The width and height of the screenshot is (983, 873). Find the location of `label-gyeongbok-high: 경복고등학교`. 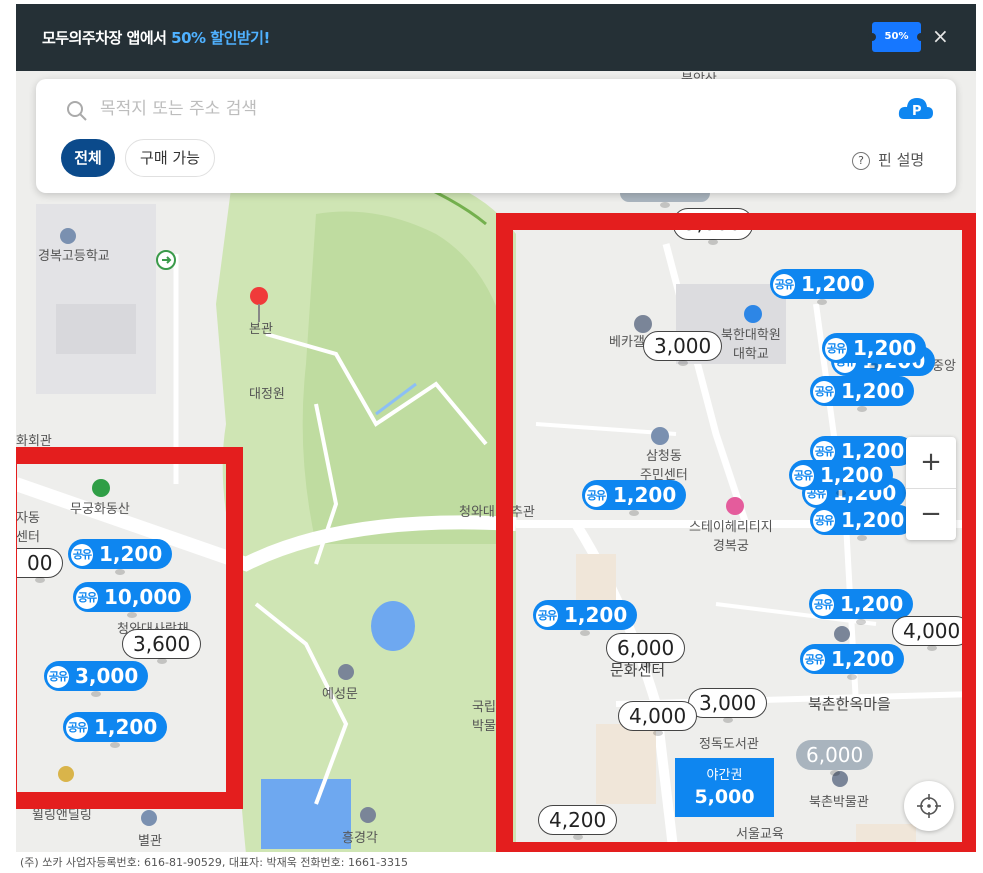

label-gyeongbok-high: 경복고등학교 is located at coordinates (74, 256).